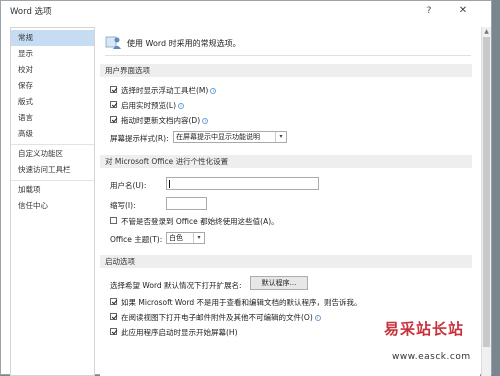  I want to click on update-while-dragging-label: 拖动时更新文档内容(D) i, so click(165, 120).